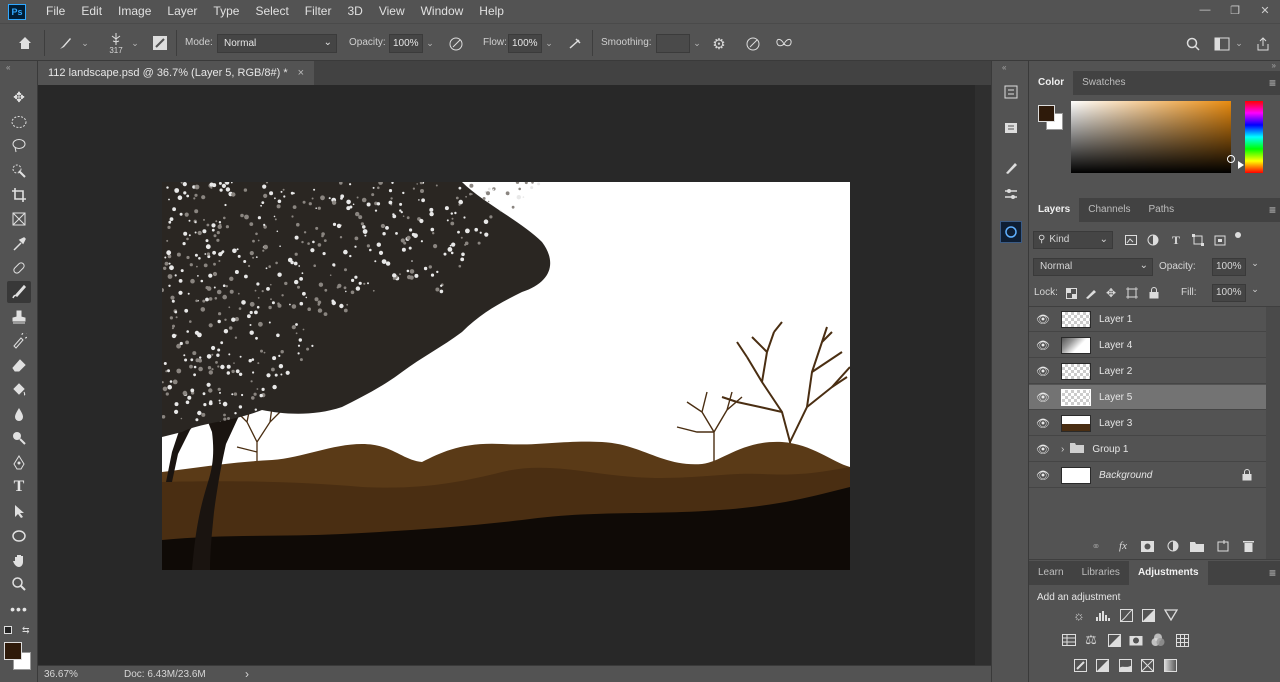  Describe the element at coordinates (19, 390) in the screenshot. I see `paint-bucket-tool-icon` at that location.